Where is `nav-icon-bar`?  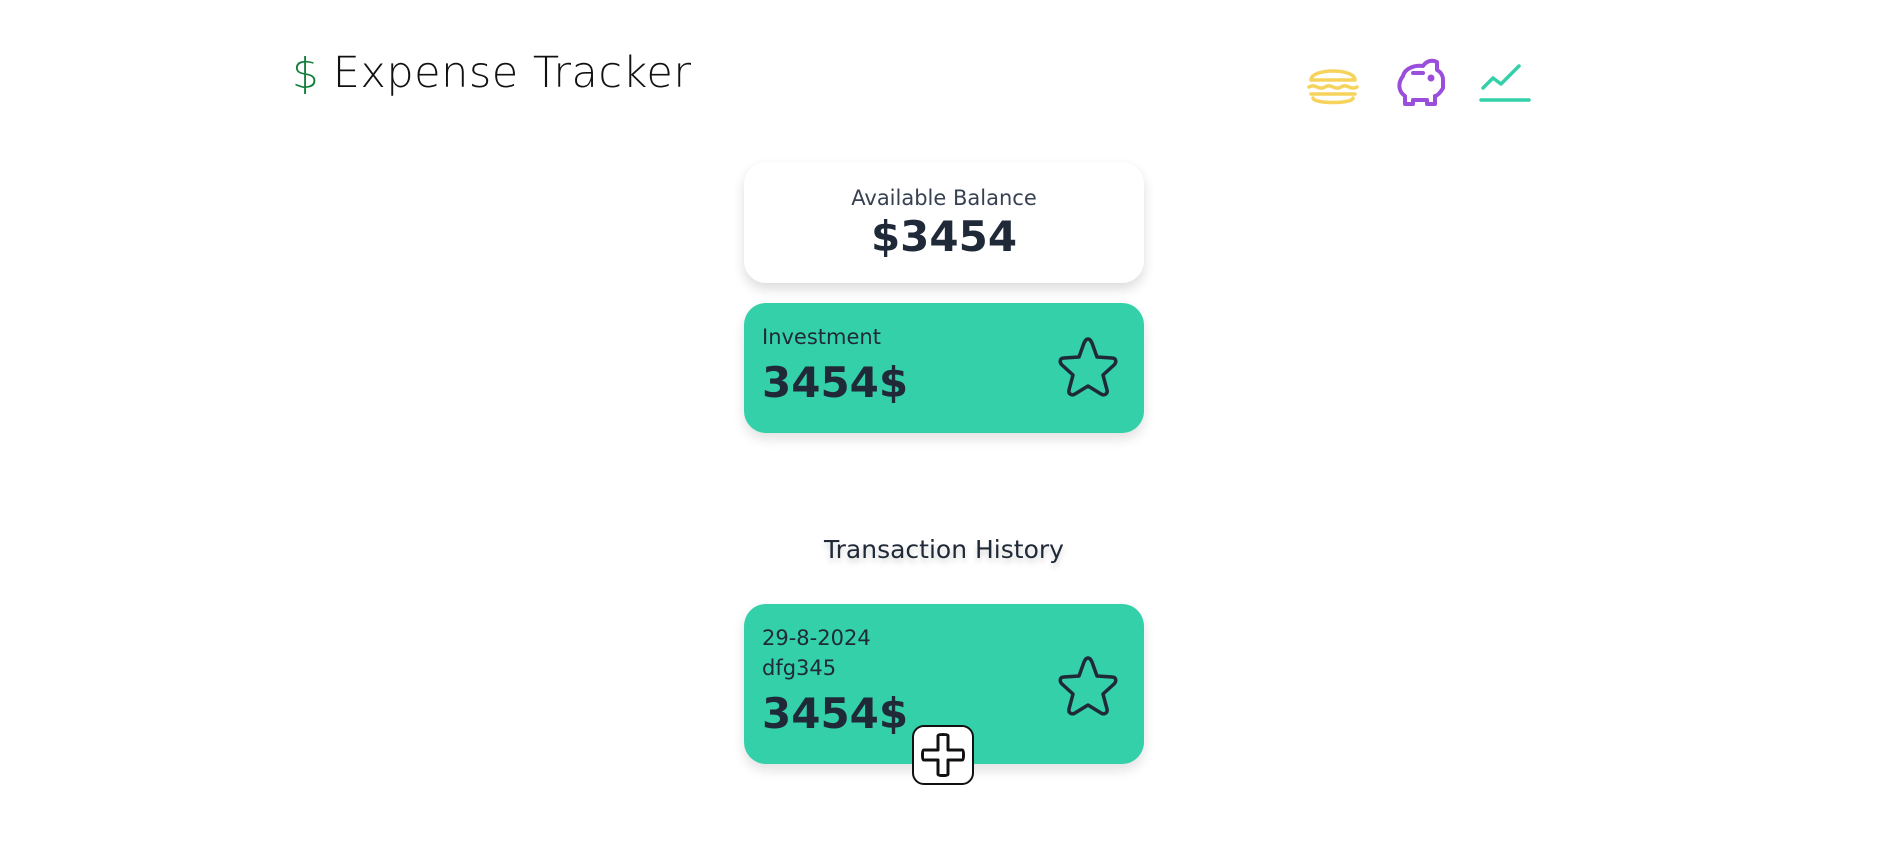
nav-icon-bar is located at coordinates (1419, 84).